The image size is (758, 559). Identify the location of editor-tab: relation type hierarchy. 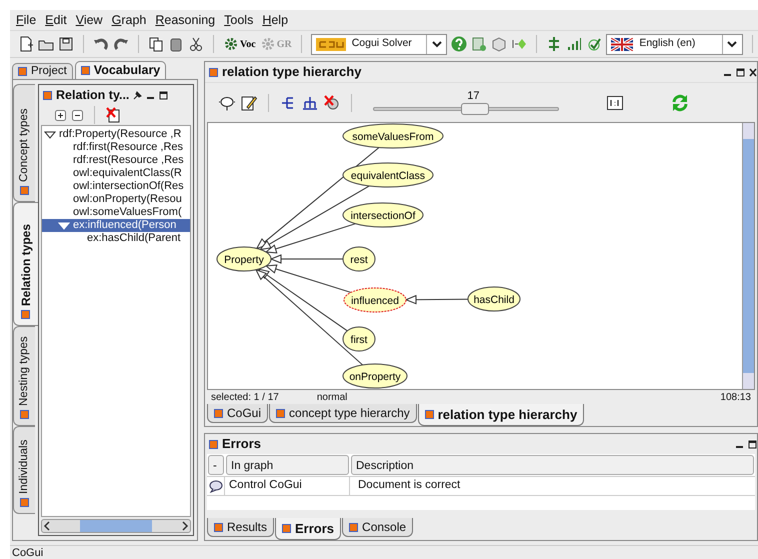
(501, 415).